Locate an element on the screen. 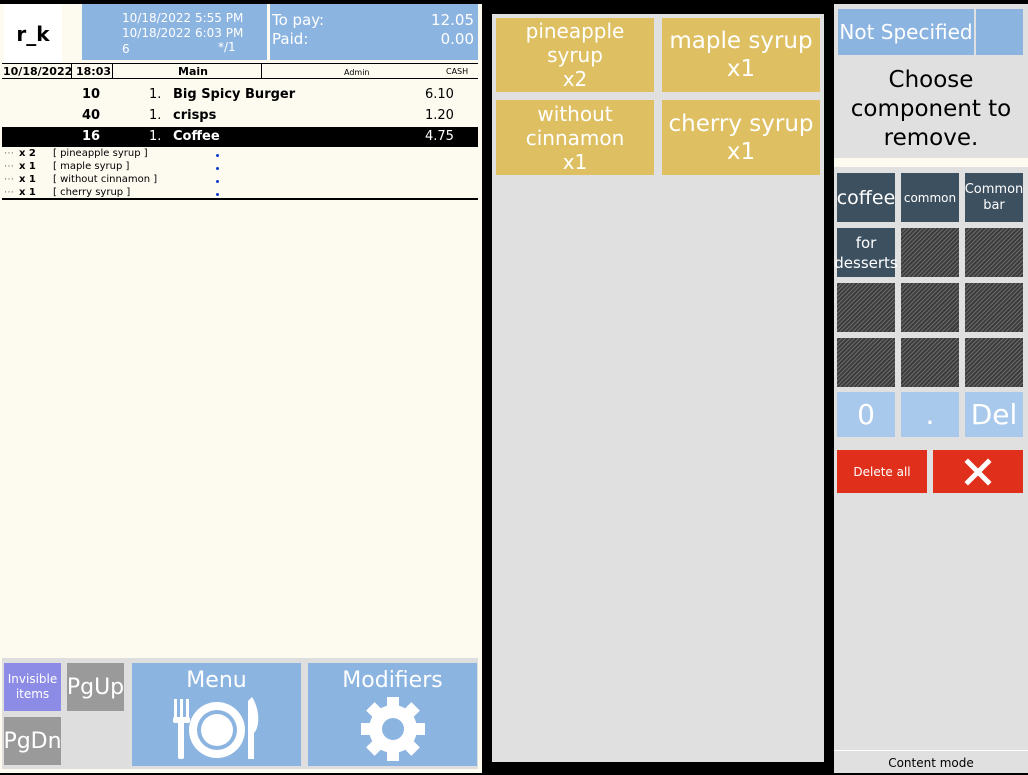 The height and width of the screenshot is (775, 1028). item-price: 1.20 is located at coordinates (439, 115).